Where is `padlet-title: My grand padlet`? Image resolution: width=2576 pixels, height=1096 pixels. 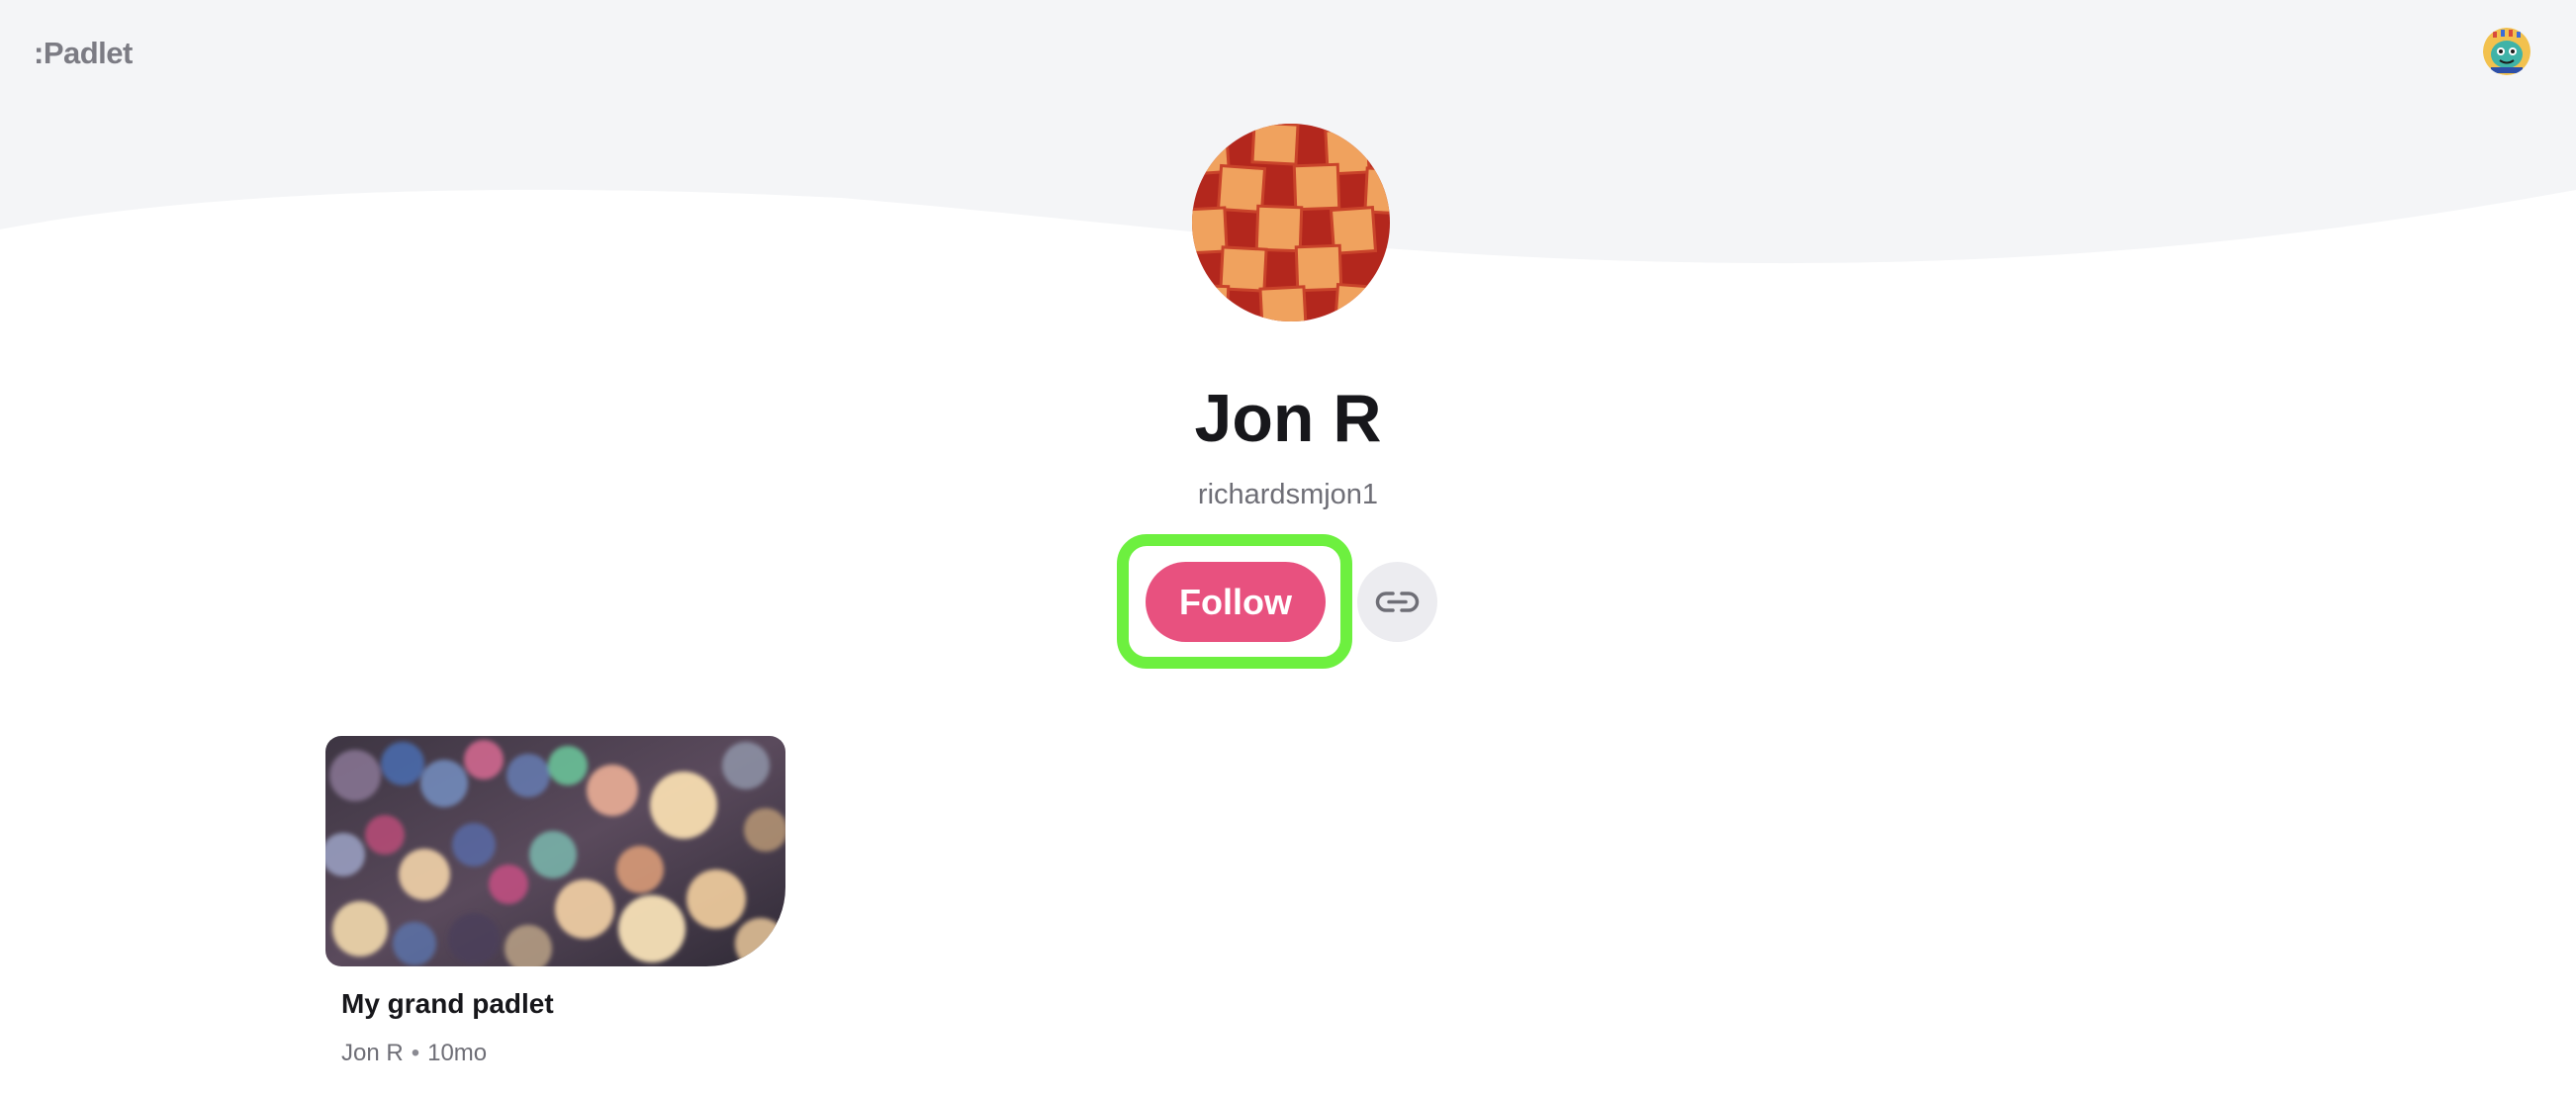
padlet-title: My grand padlet is located at coordinates (447, 1003).